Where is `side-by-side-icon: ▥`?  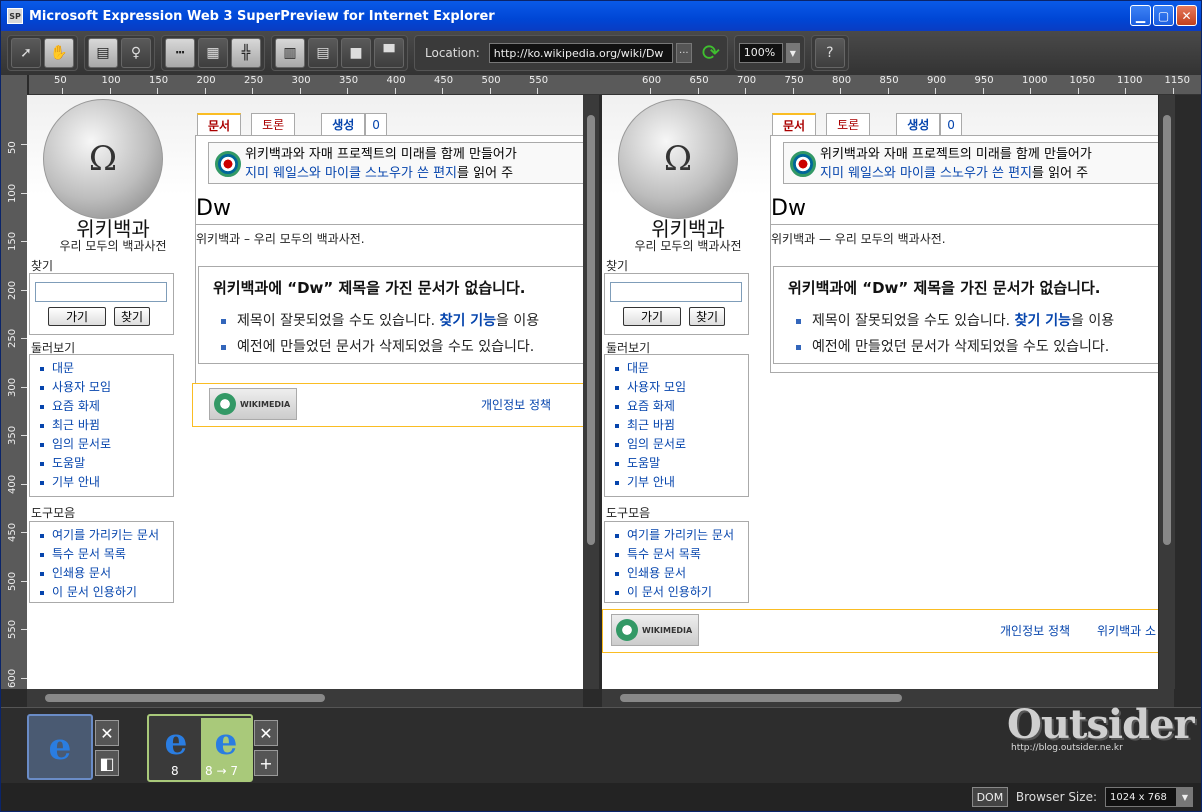
side-by-side-icon: ▥ is located at coordinates (290, 53).